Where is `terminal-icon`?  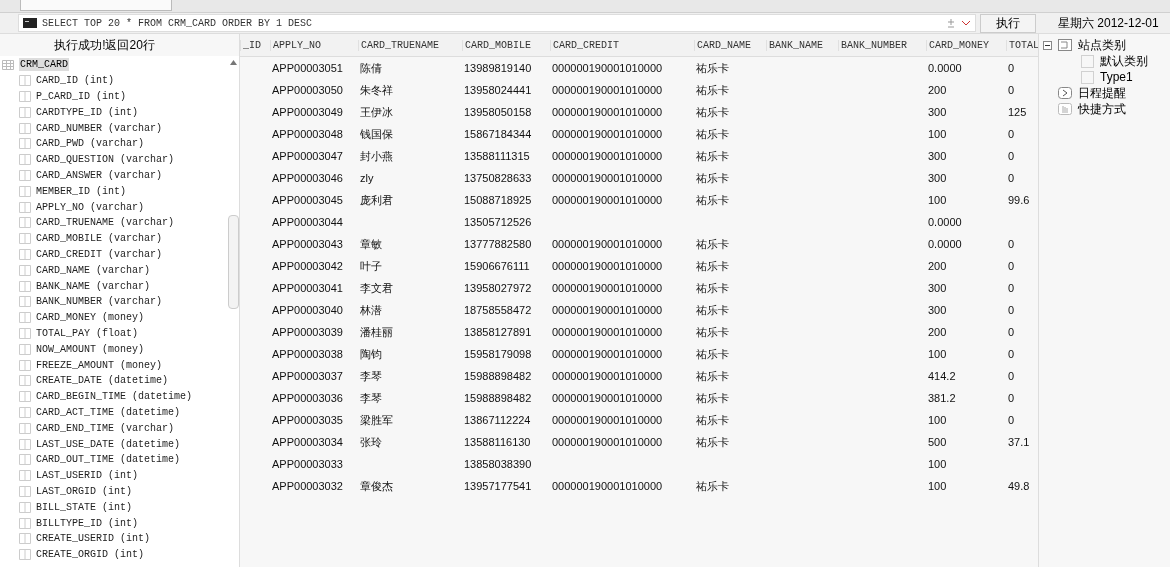
terminal-icon is located at coordinates (30, 23).